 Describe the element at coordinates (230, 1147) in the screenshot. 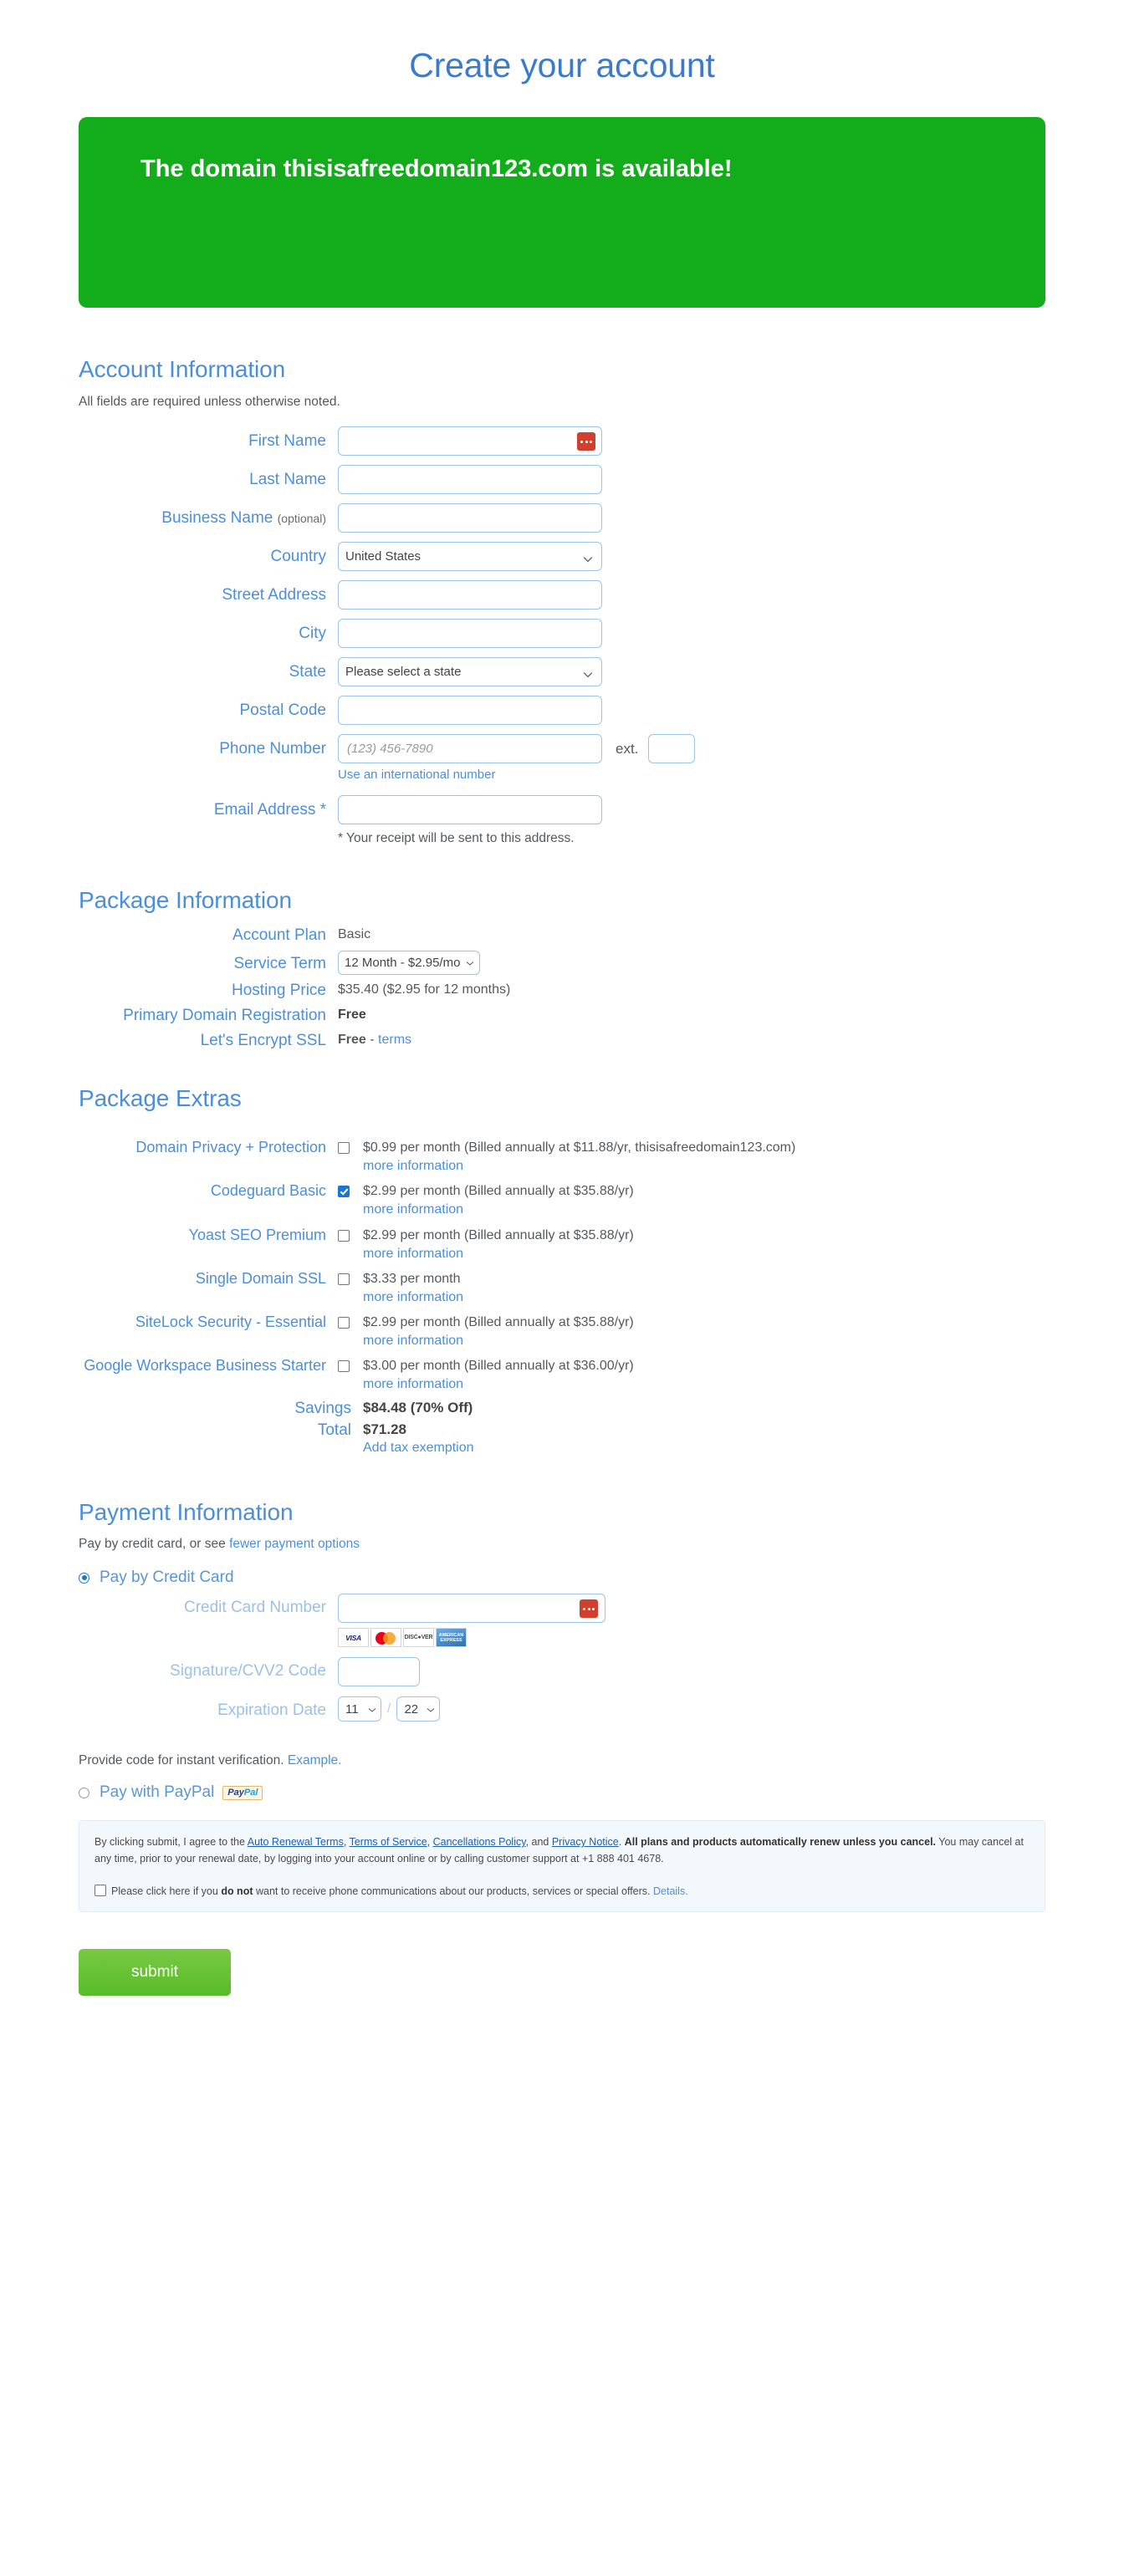

I see `extra-label: Domain Privacy + Protection` at that location.